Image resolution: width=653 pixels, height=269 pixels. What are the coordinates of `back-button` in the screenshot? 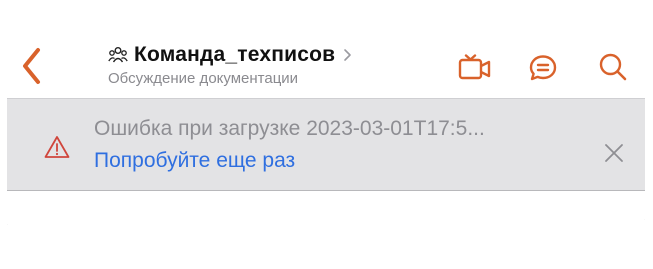 It's located at (32, 66).